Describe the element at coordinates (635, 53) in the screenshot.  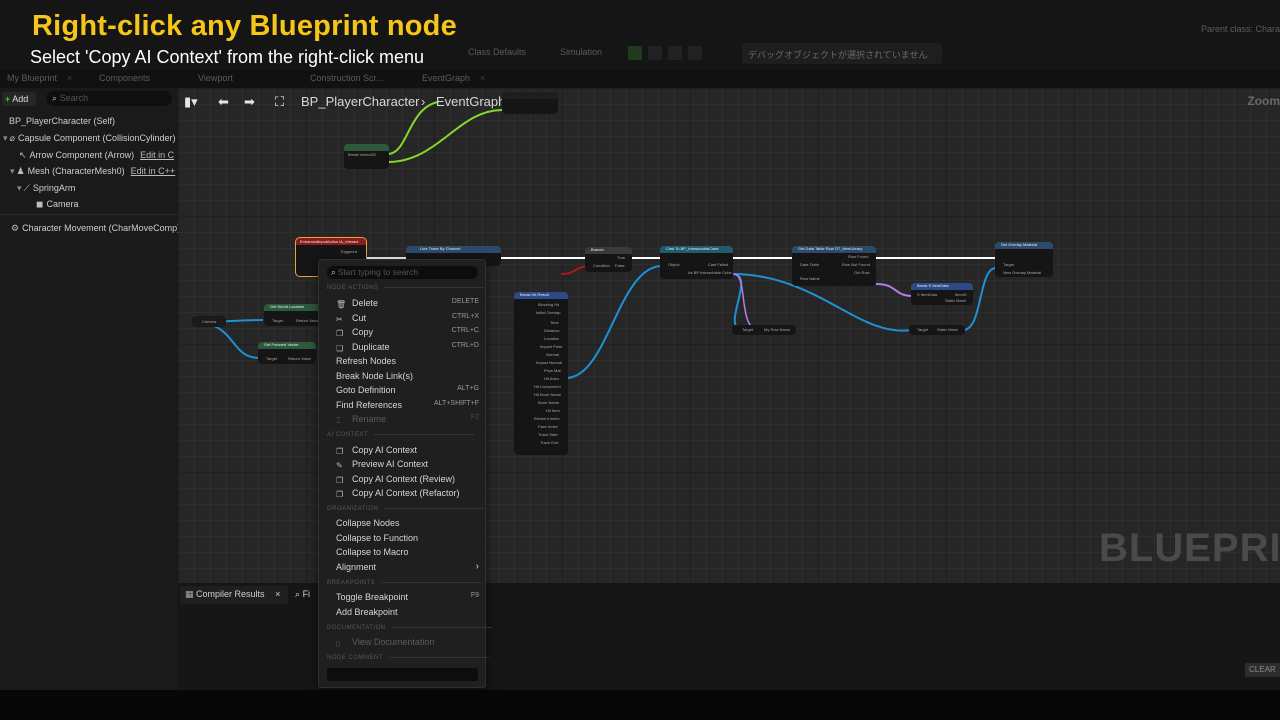
I see `play-icon` at that location.